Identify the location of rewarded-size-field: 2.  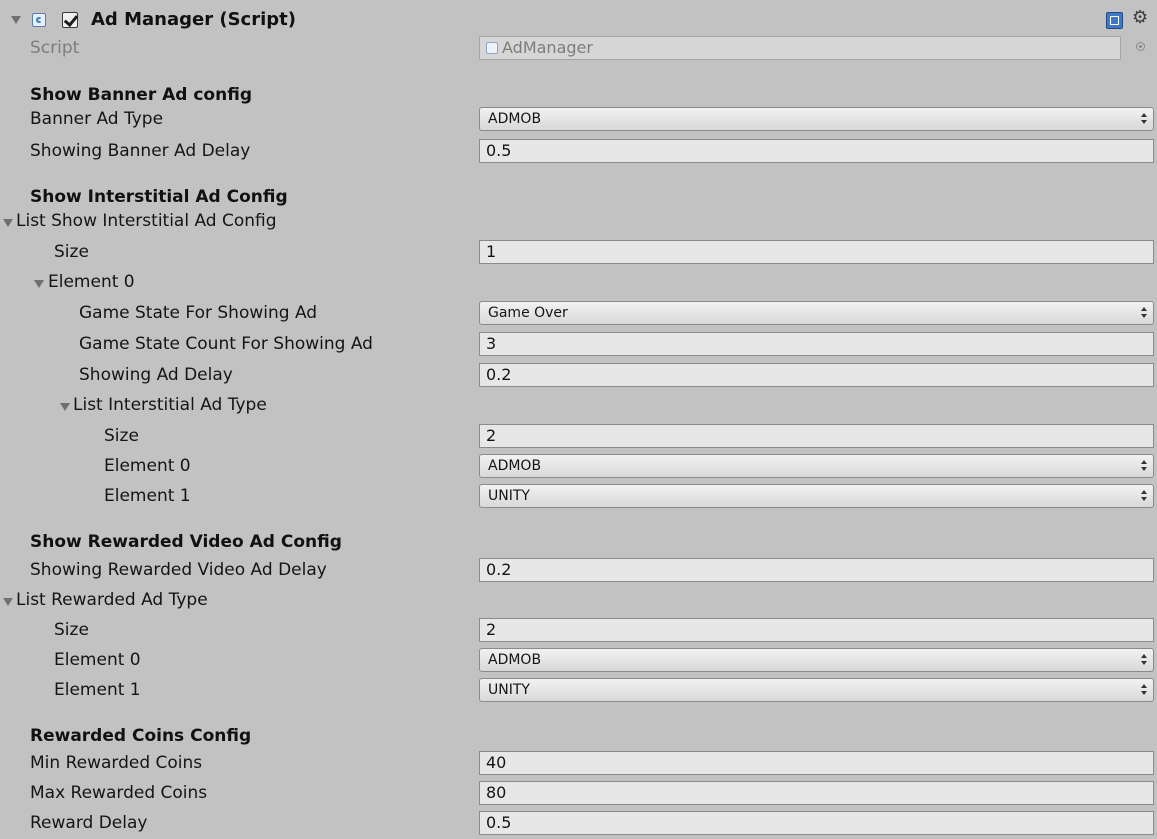
(816, 630).